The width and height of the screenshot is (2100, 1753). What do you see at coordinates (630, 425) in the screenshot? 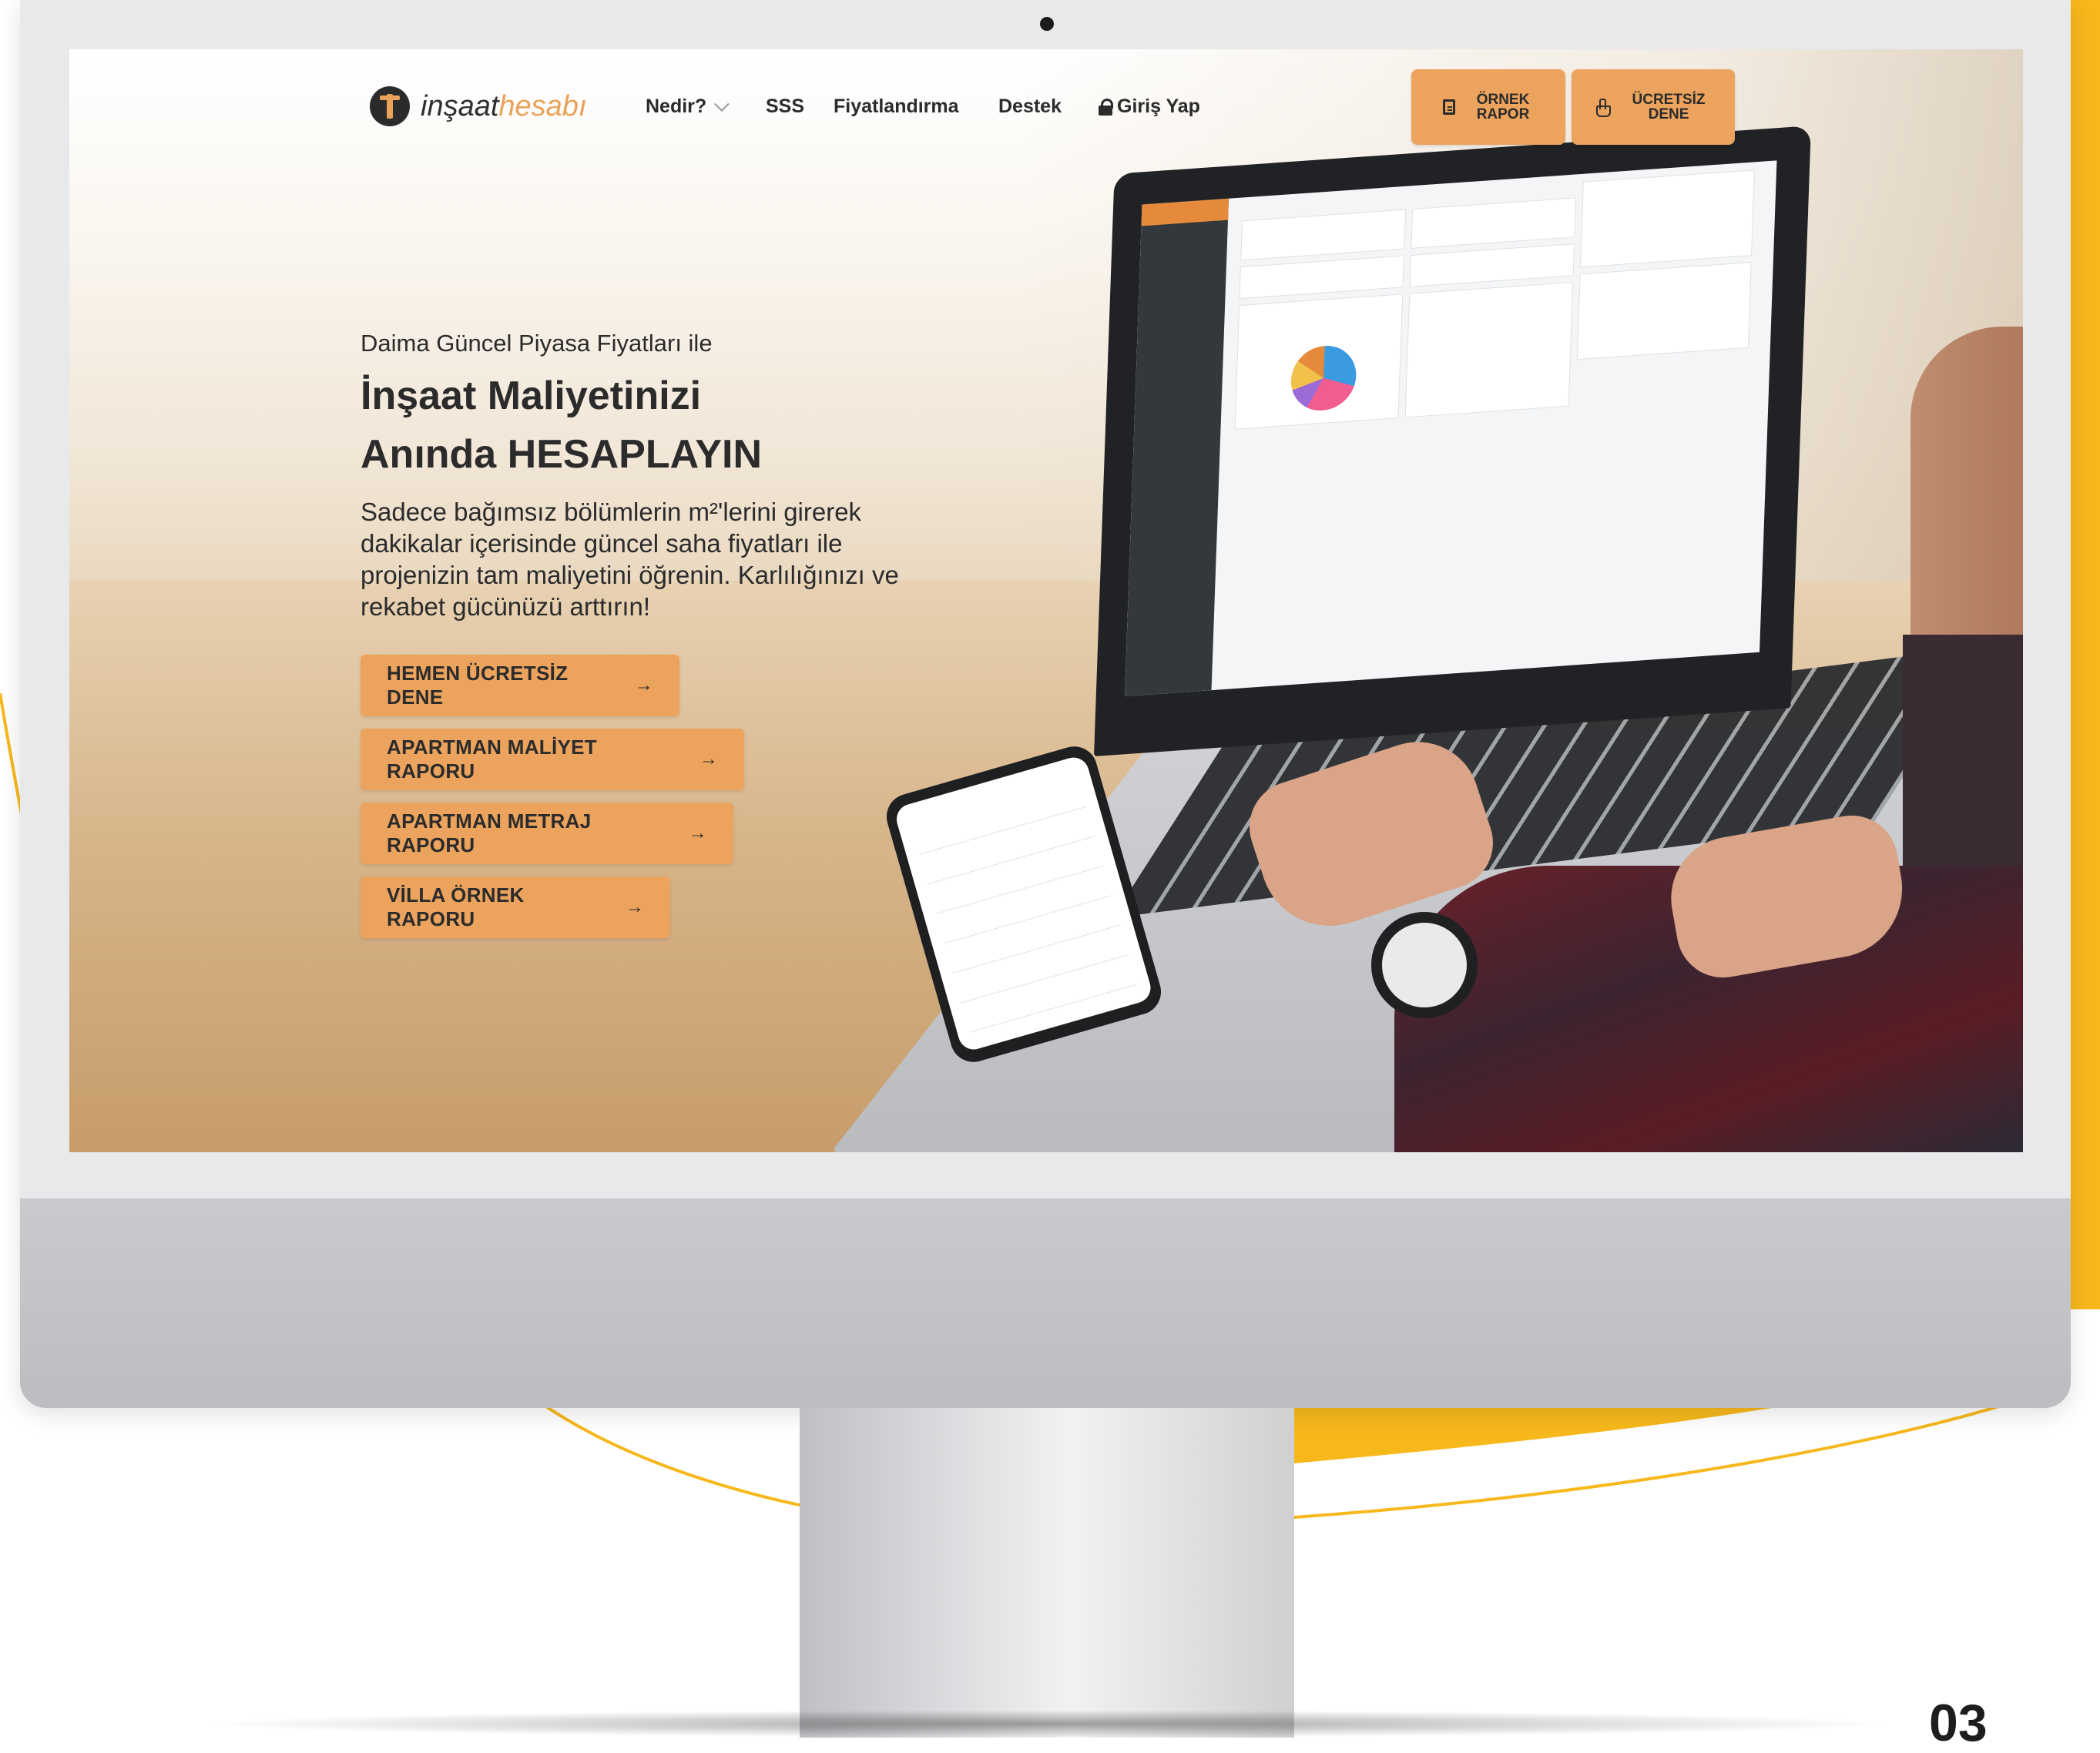
I see `hero-title: İnşaat Maliyetinizi Anında HESAPLAYIN` at bounding box center [630, 425].